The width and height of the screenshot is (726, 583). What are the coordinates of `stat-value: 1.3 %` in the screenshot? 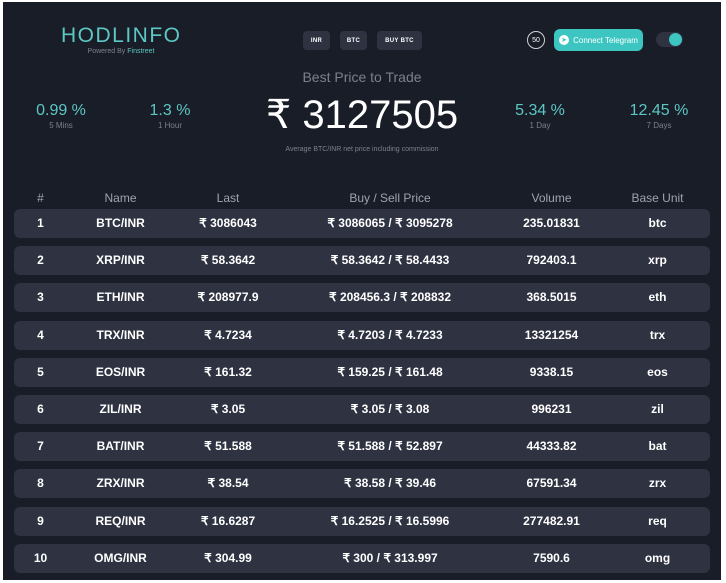 It's located at (170, 110).